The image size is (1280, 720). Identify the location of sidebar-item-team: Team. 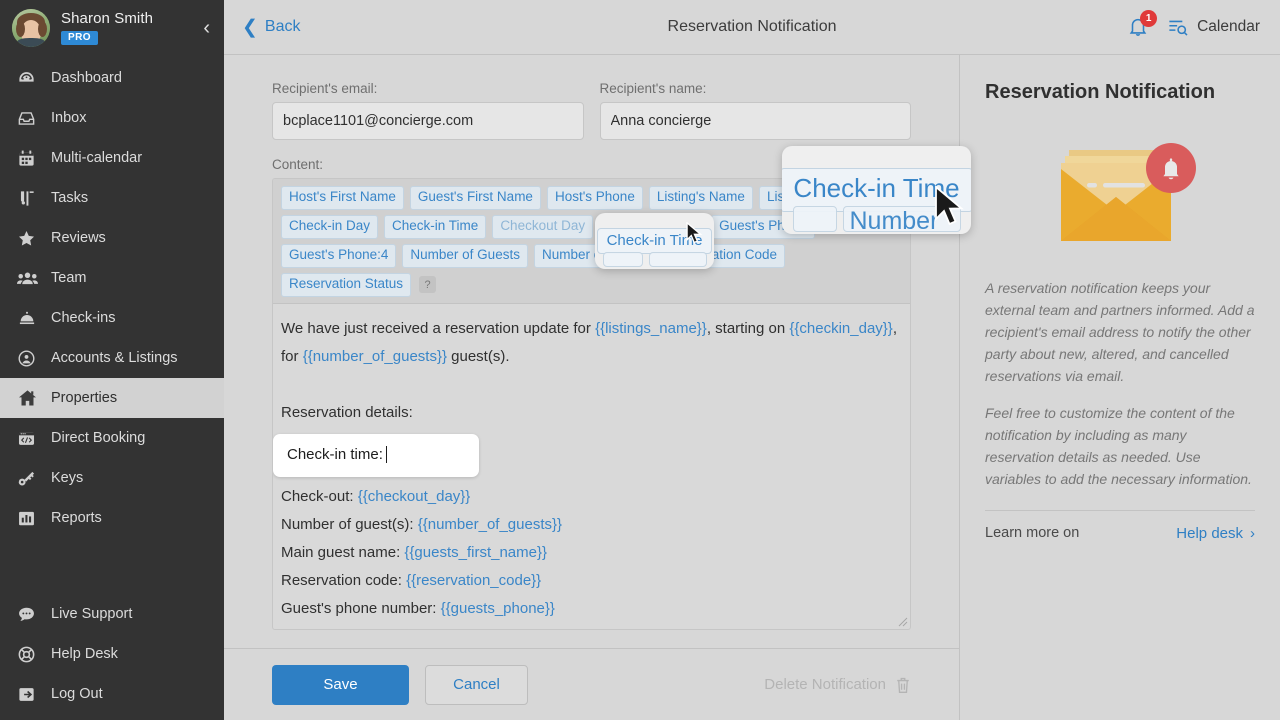
(112, 278).